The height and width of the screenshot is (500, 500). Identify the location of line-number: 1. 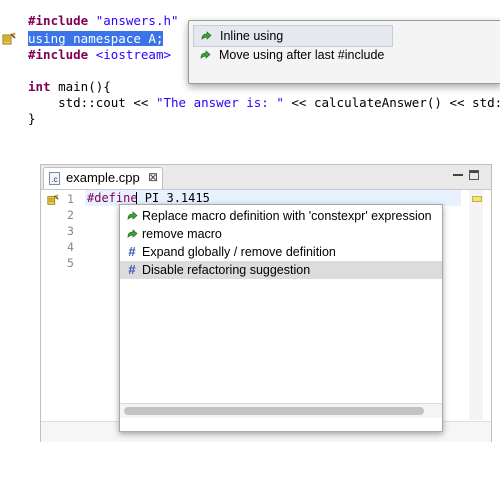
(70, 199).